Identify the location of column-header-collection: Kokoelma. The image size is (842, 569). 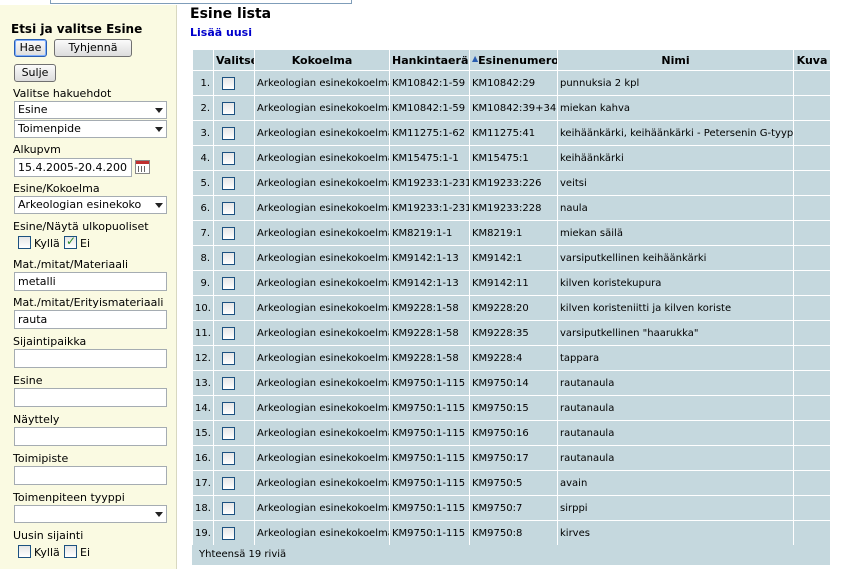
(322, 60).